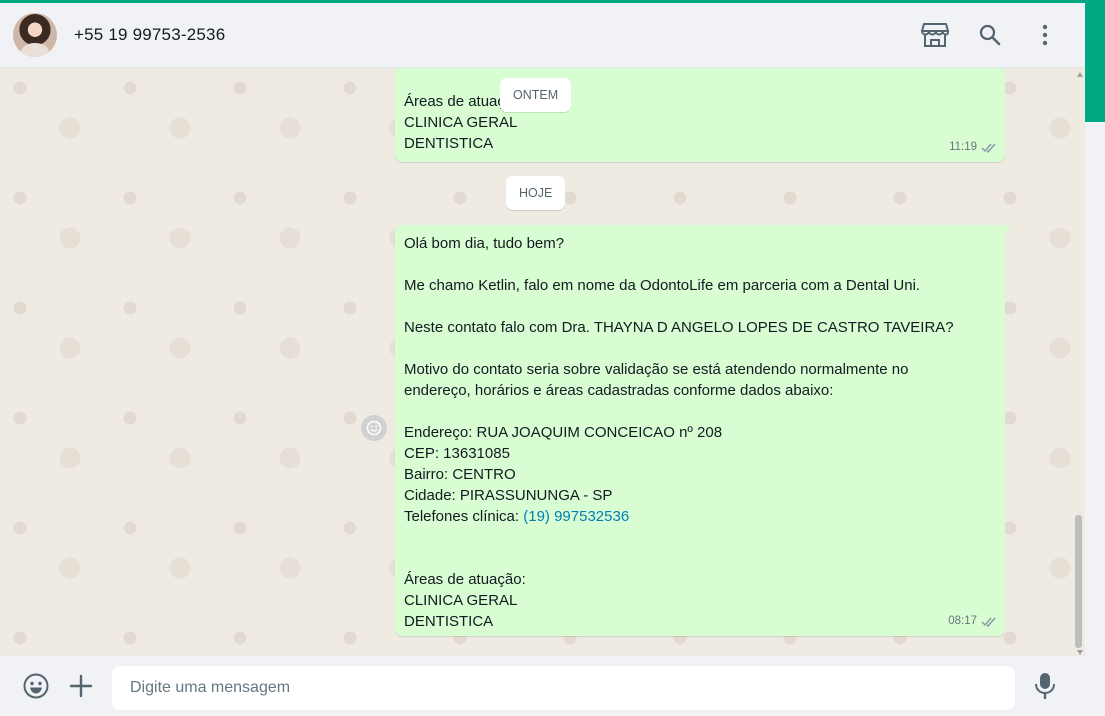 The image size is (1105, 716). Describe the element at coordinates (962, 621) in the screenshot. I see `message-time: 08:17` at that location.